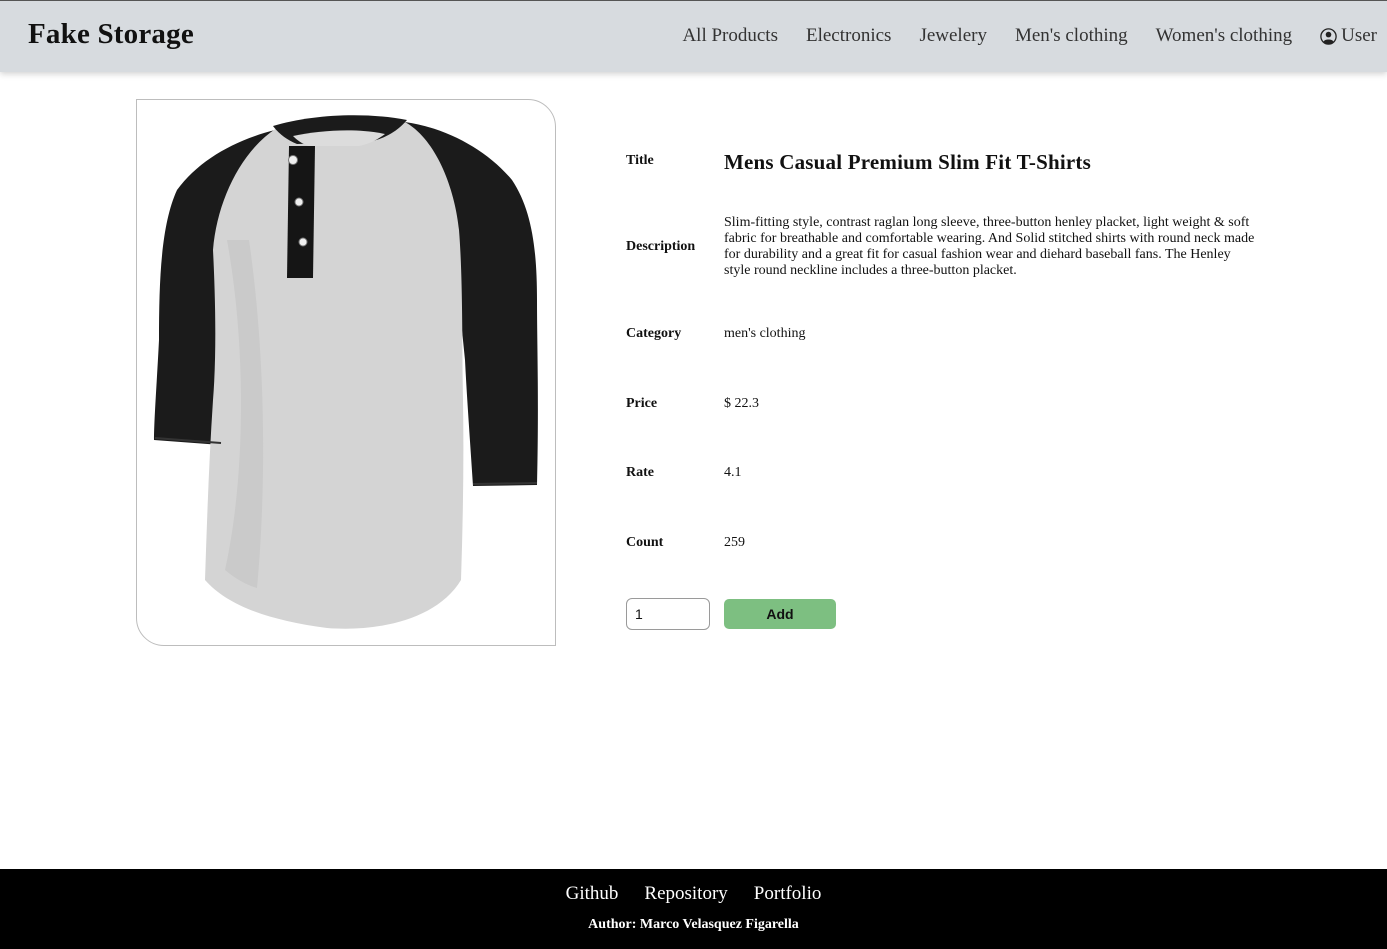 Image resolution: width=1387 pixels, height=949 pixels. What do you see at coordinates (734, 542) in the screenshot?
I see `product-count: 259` at bounding box center [734, 542].